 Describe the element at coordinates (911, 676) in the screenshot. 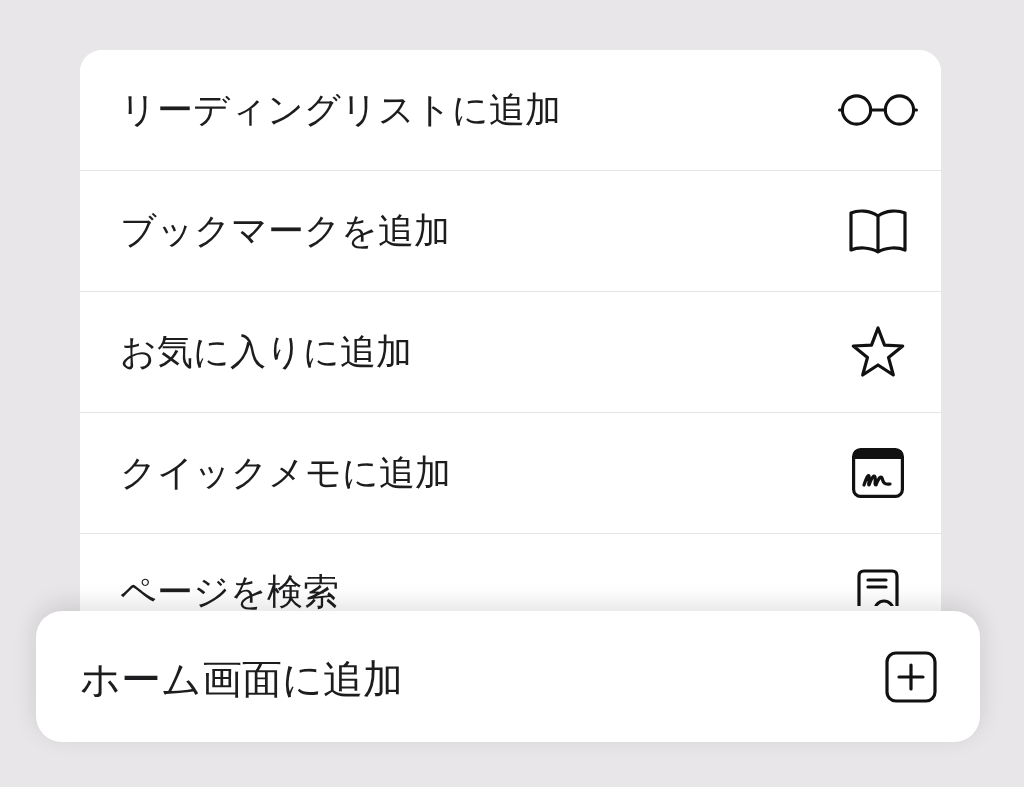

I see `plus-square-icon` at that location.